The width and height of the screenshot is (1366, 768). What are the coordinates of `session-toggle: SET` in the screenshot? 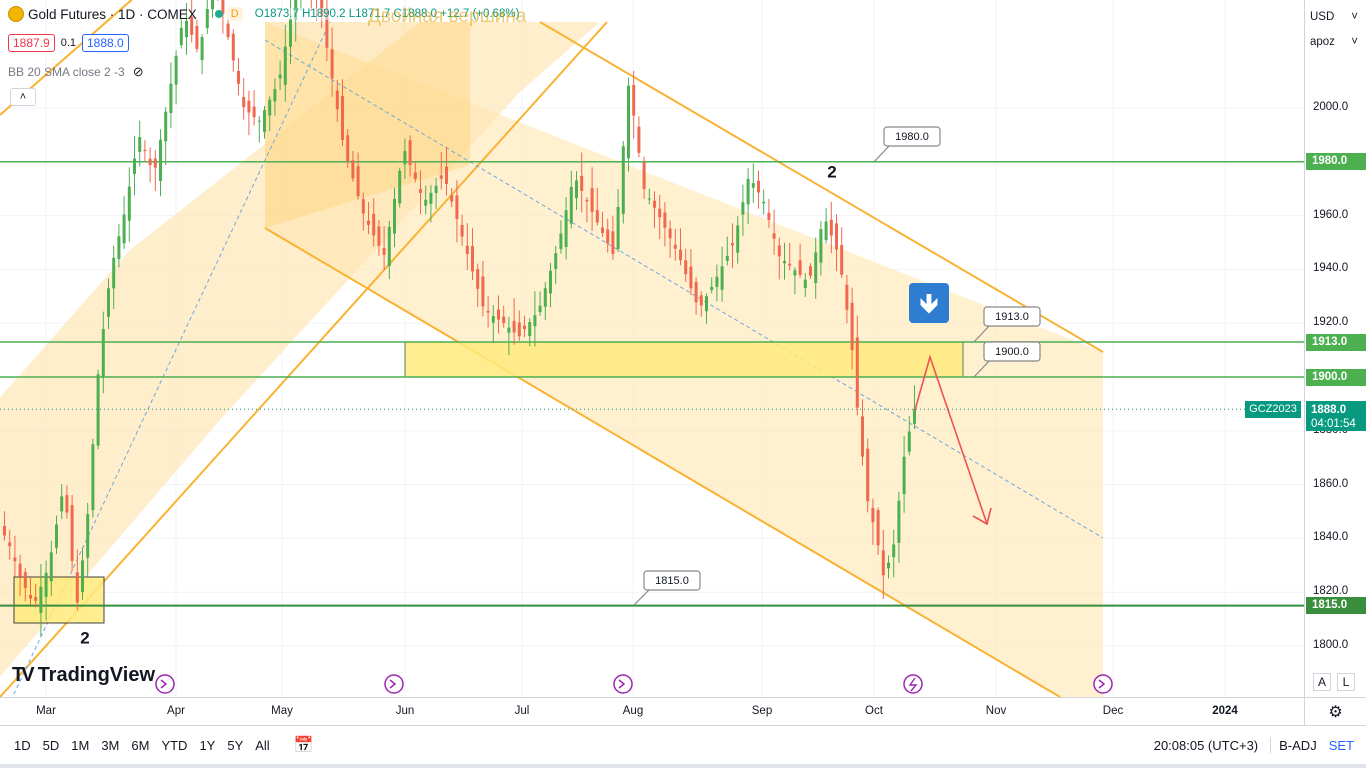 It's located at (1341, 745).